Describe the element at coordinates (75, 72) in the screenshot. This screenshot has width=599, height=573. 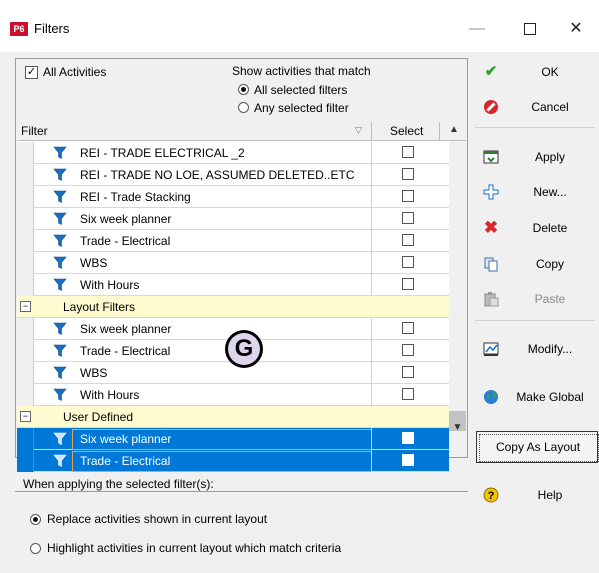
I see `all-activities-label: All Activities` at that location.